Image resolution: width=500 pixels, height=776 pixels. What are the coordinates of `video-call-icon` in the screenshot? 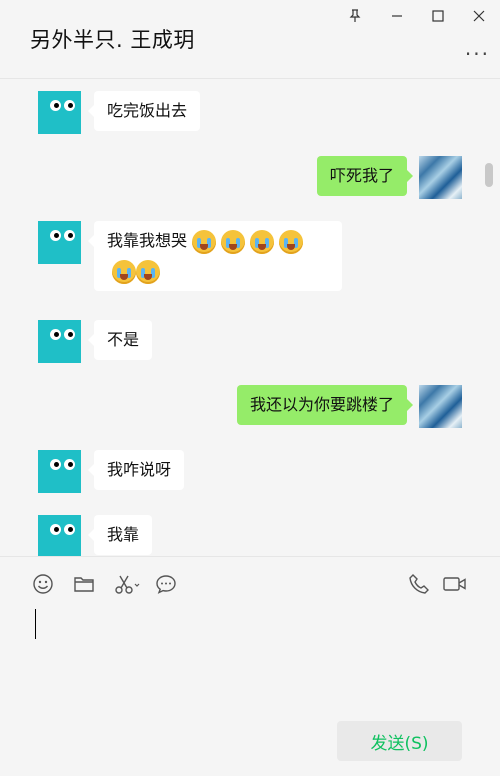 It's located at (455, 584).